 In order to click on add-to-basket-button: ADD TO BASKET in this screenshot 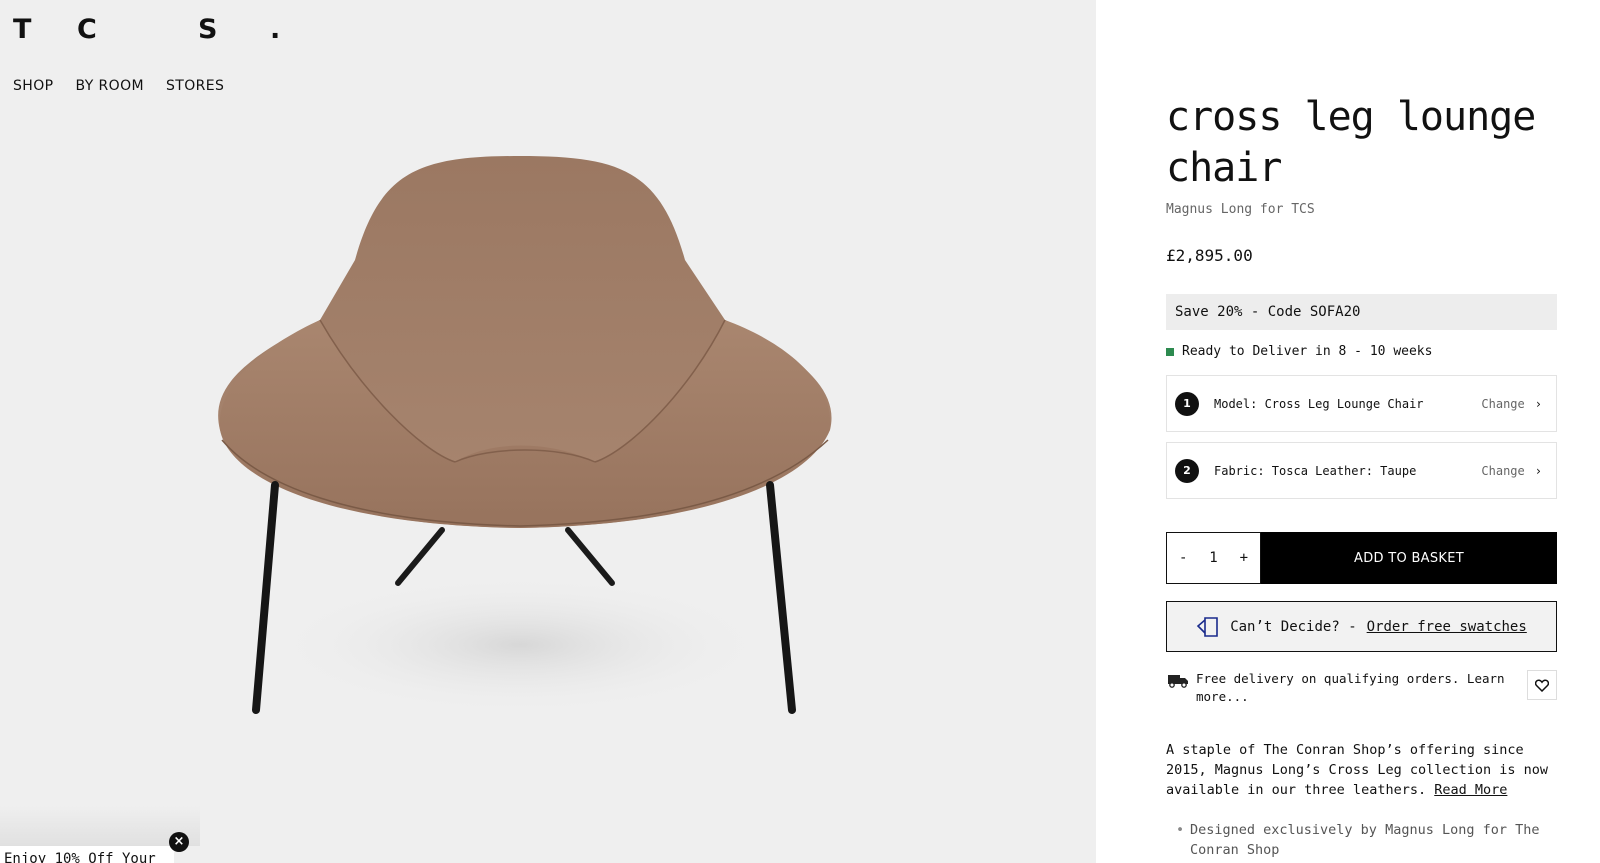, I will do `click(1409, 558)`.